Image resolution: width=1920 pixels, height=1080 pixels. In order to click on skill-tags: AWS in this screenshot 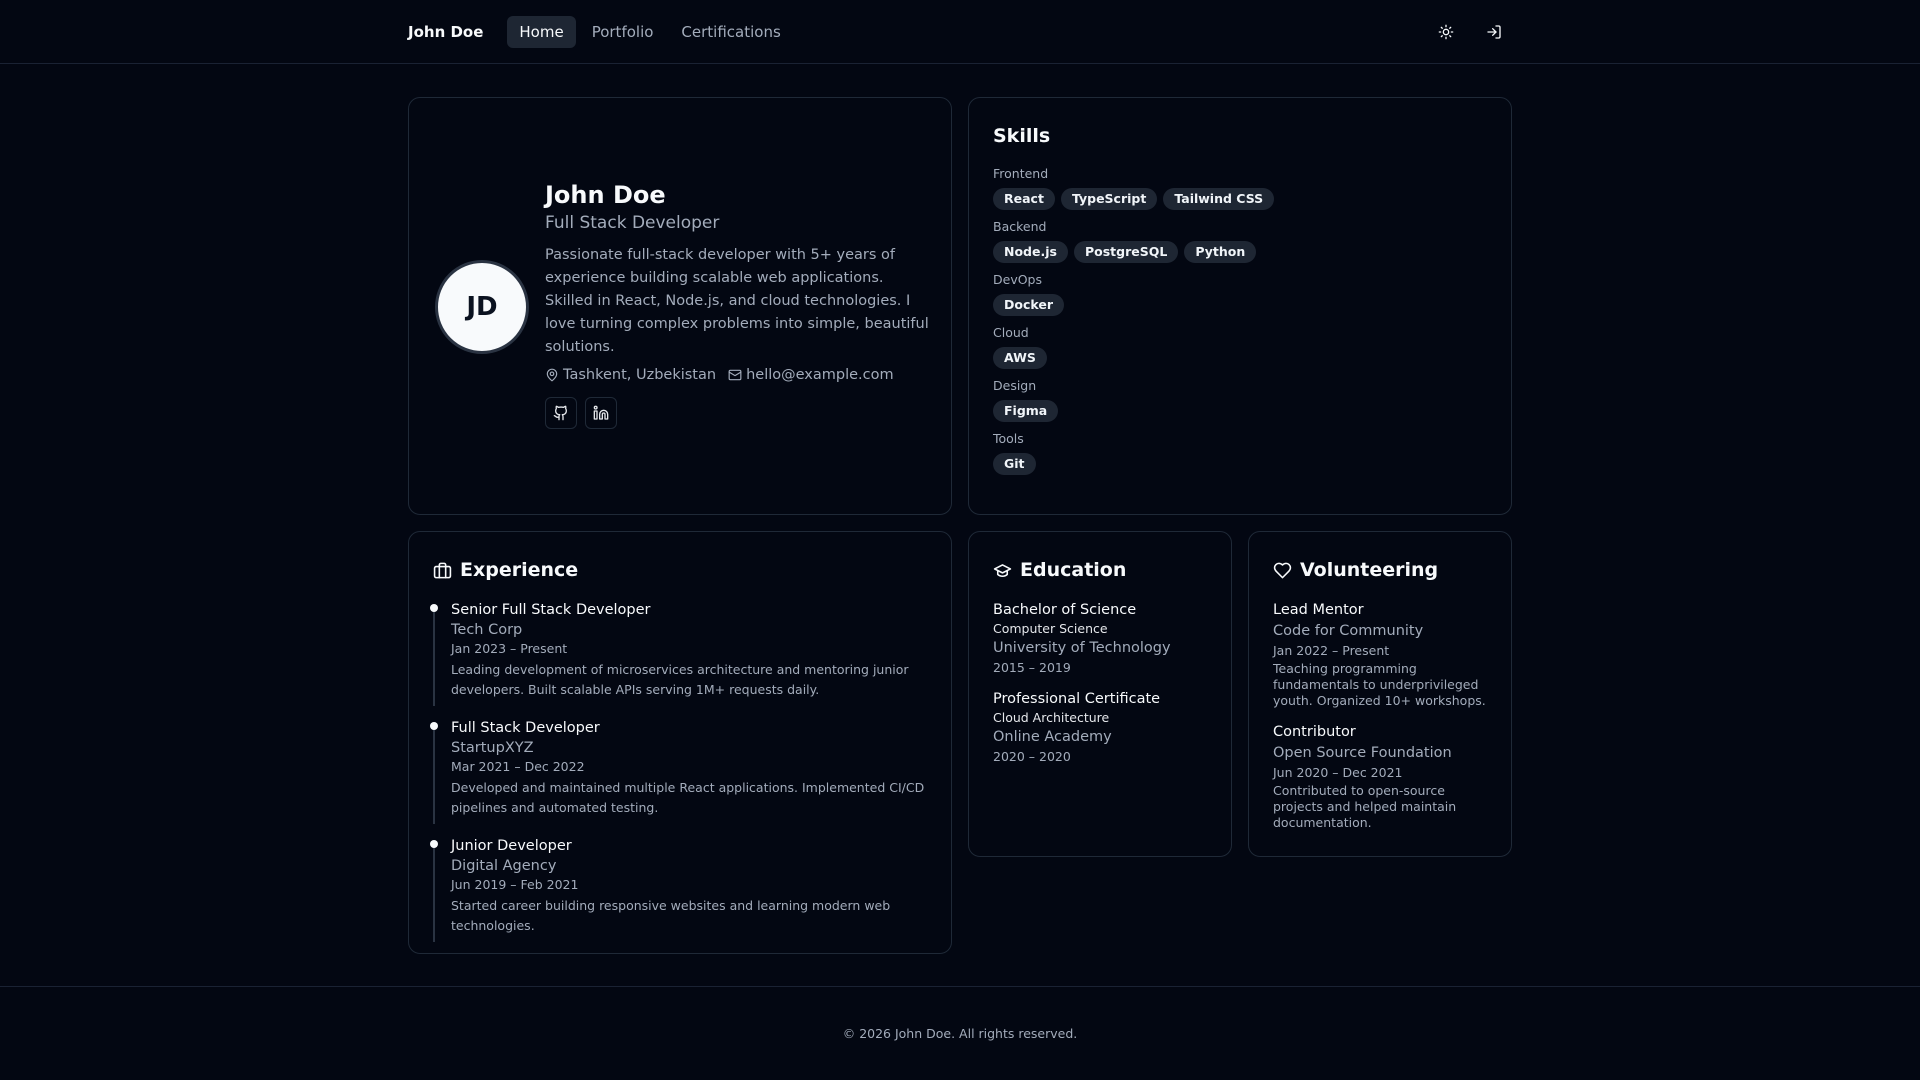, I will do `click(1133, 358)`.